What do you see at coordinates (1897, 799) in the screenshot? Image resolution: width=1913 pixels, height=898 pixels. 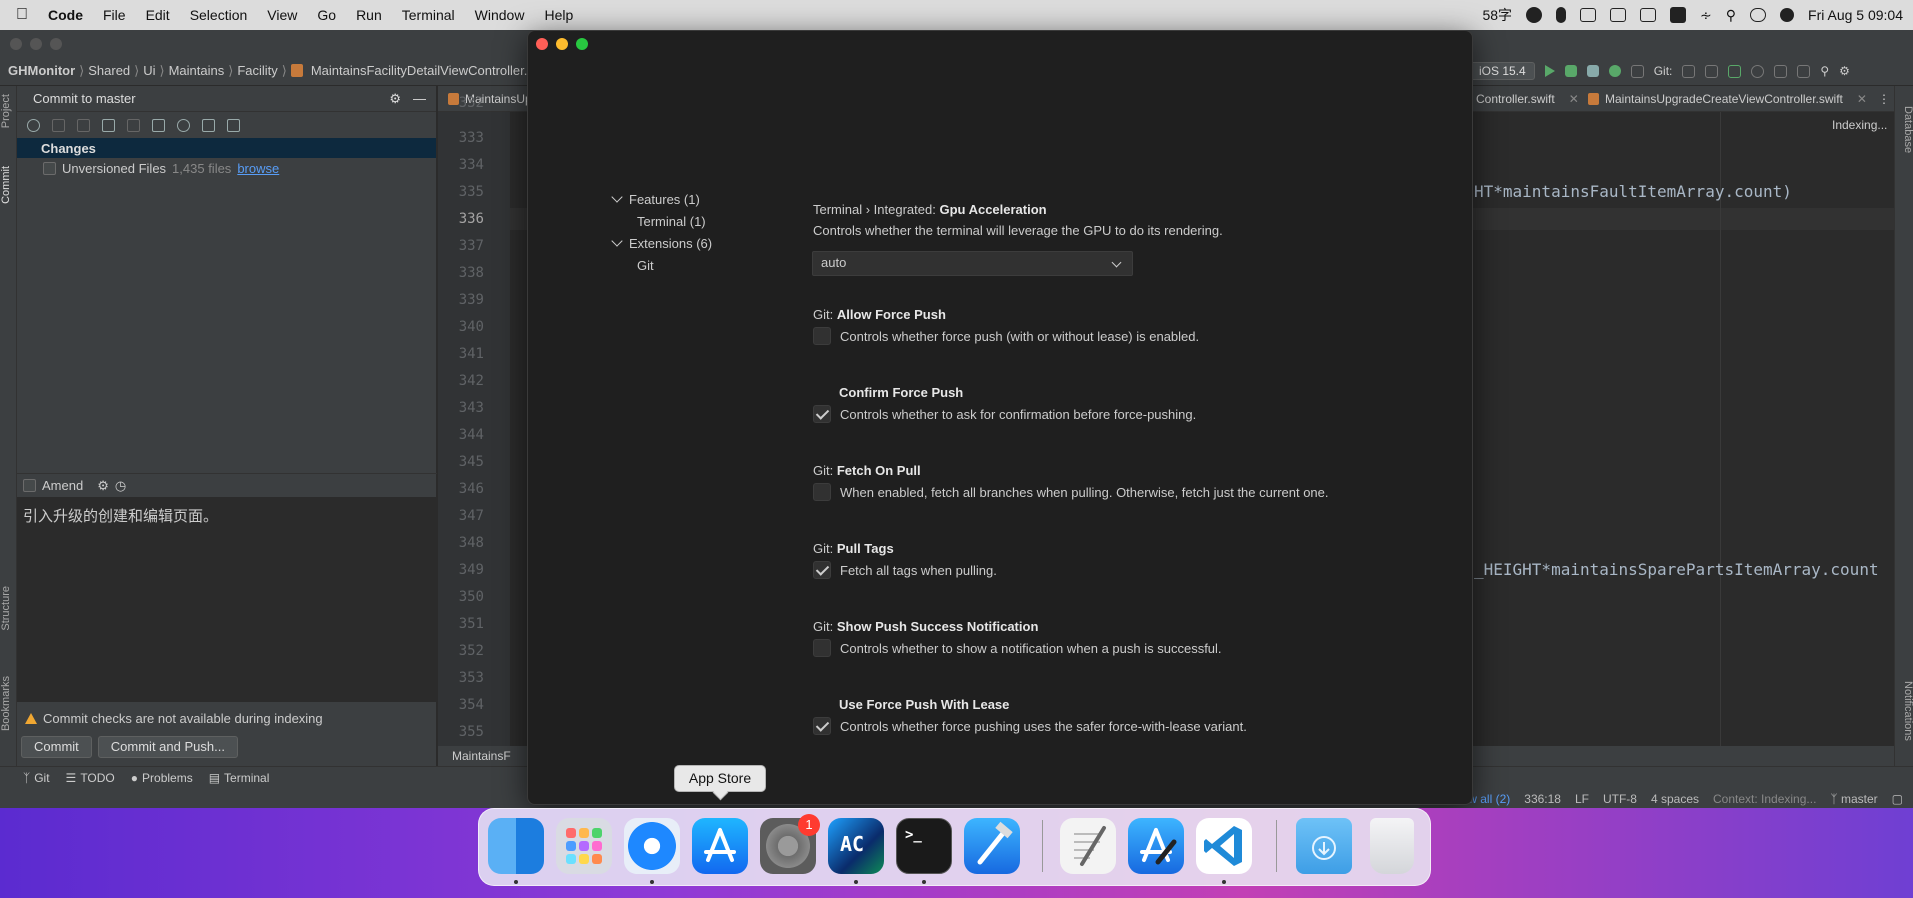 I see `lock-icon: ▢` at bounding box center [1897, 799].